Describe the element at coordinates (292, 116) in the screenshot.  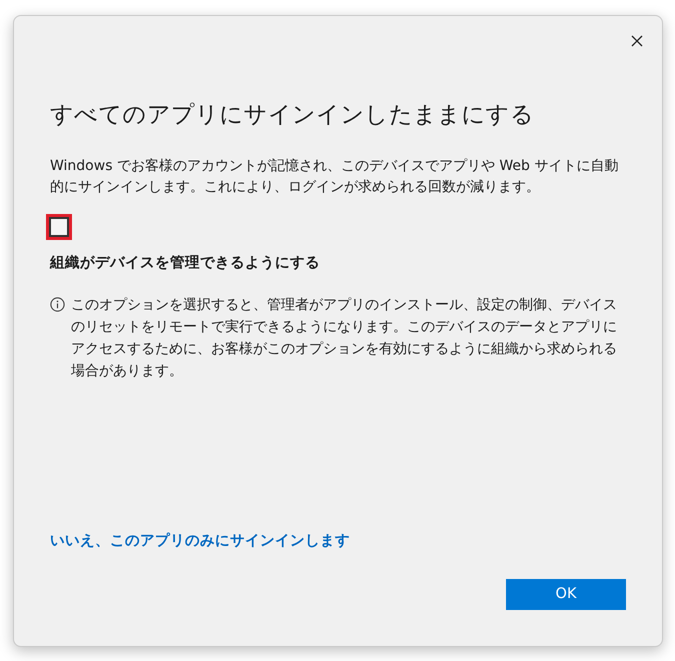
I see `dialog-title: すべてのアプリにサインインしたままにする` at that location.